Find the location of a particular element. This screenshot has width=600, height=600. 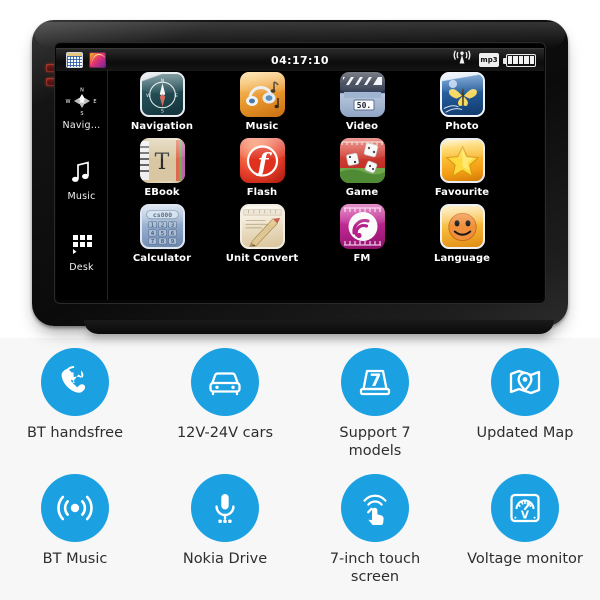

butterfly-photo-app-icon is located at coordinates (462, 94).